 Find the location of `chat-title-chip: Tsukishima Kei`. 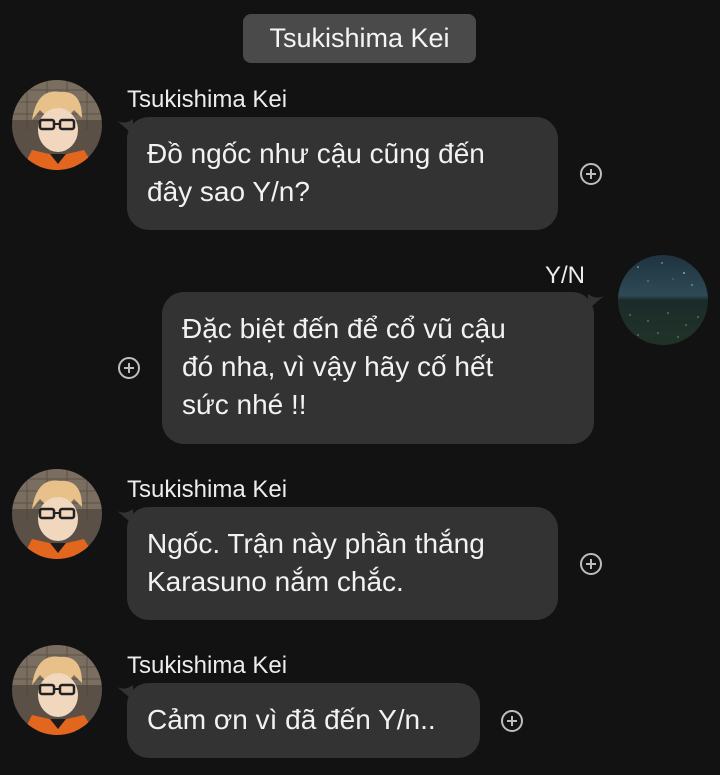

chat-title-chip: Tsukishima Kei is located at coordinates (359, 38).